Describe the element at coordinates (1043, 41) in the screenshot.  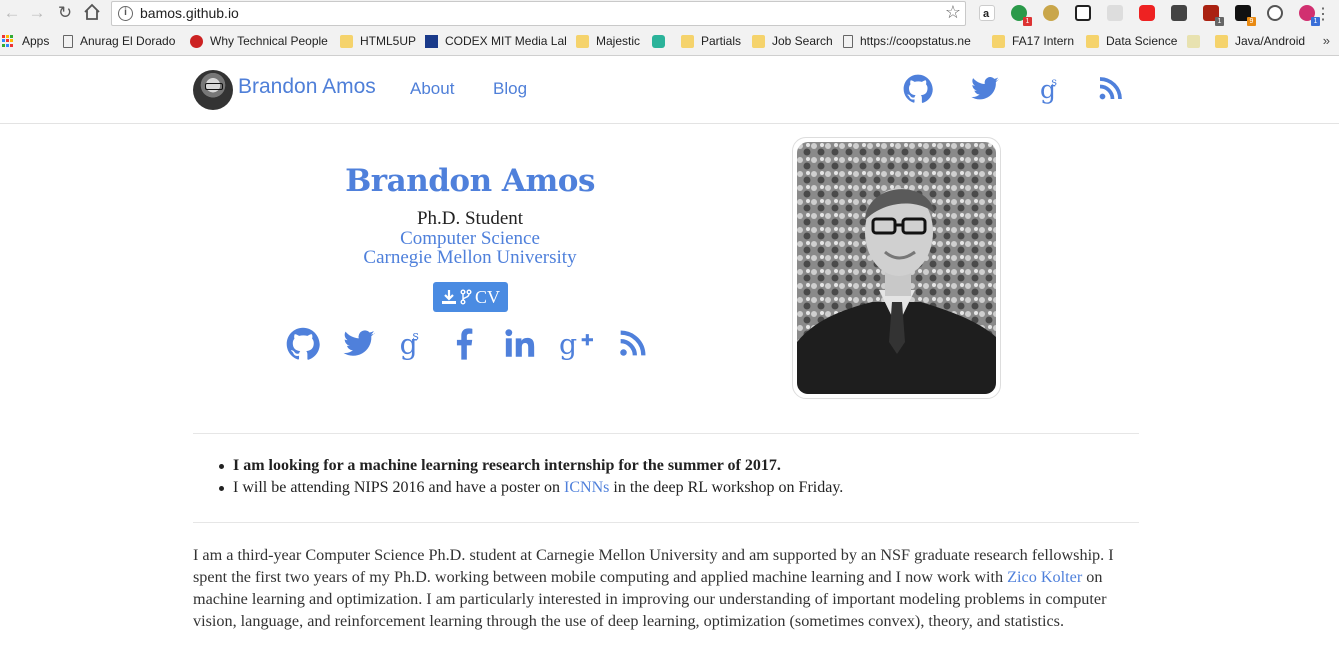
I see `bookmark-label: FA17 Intern` at that location.